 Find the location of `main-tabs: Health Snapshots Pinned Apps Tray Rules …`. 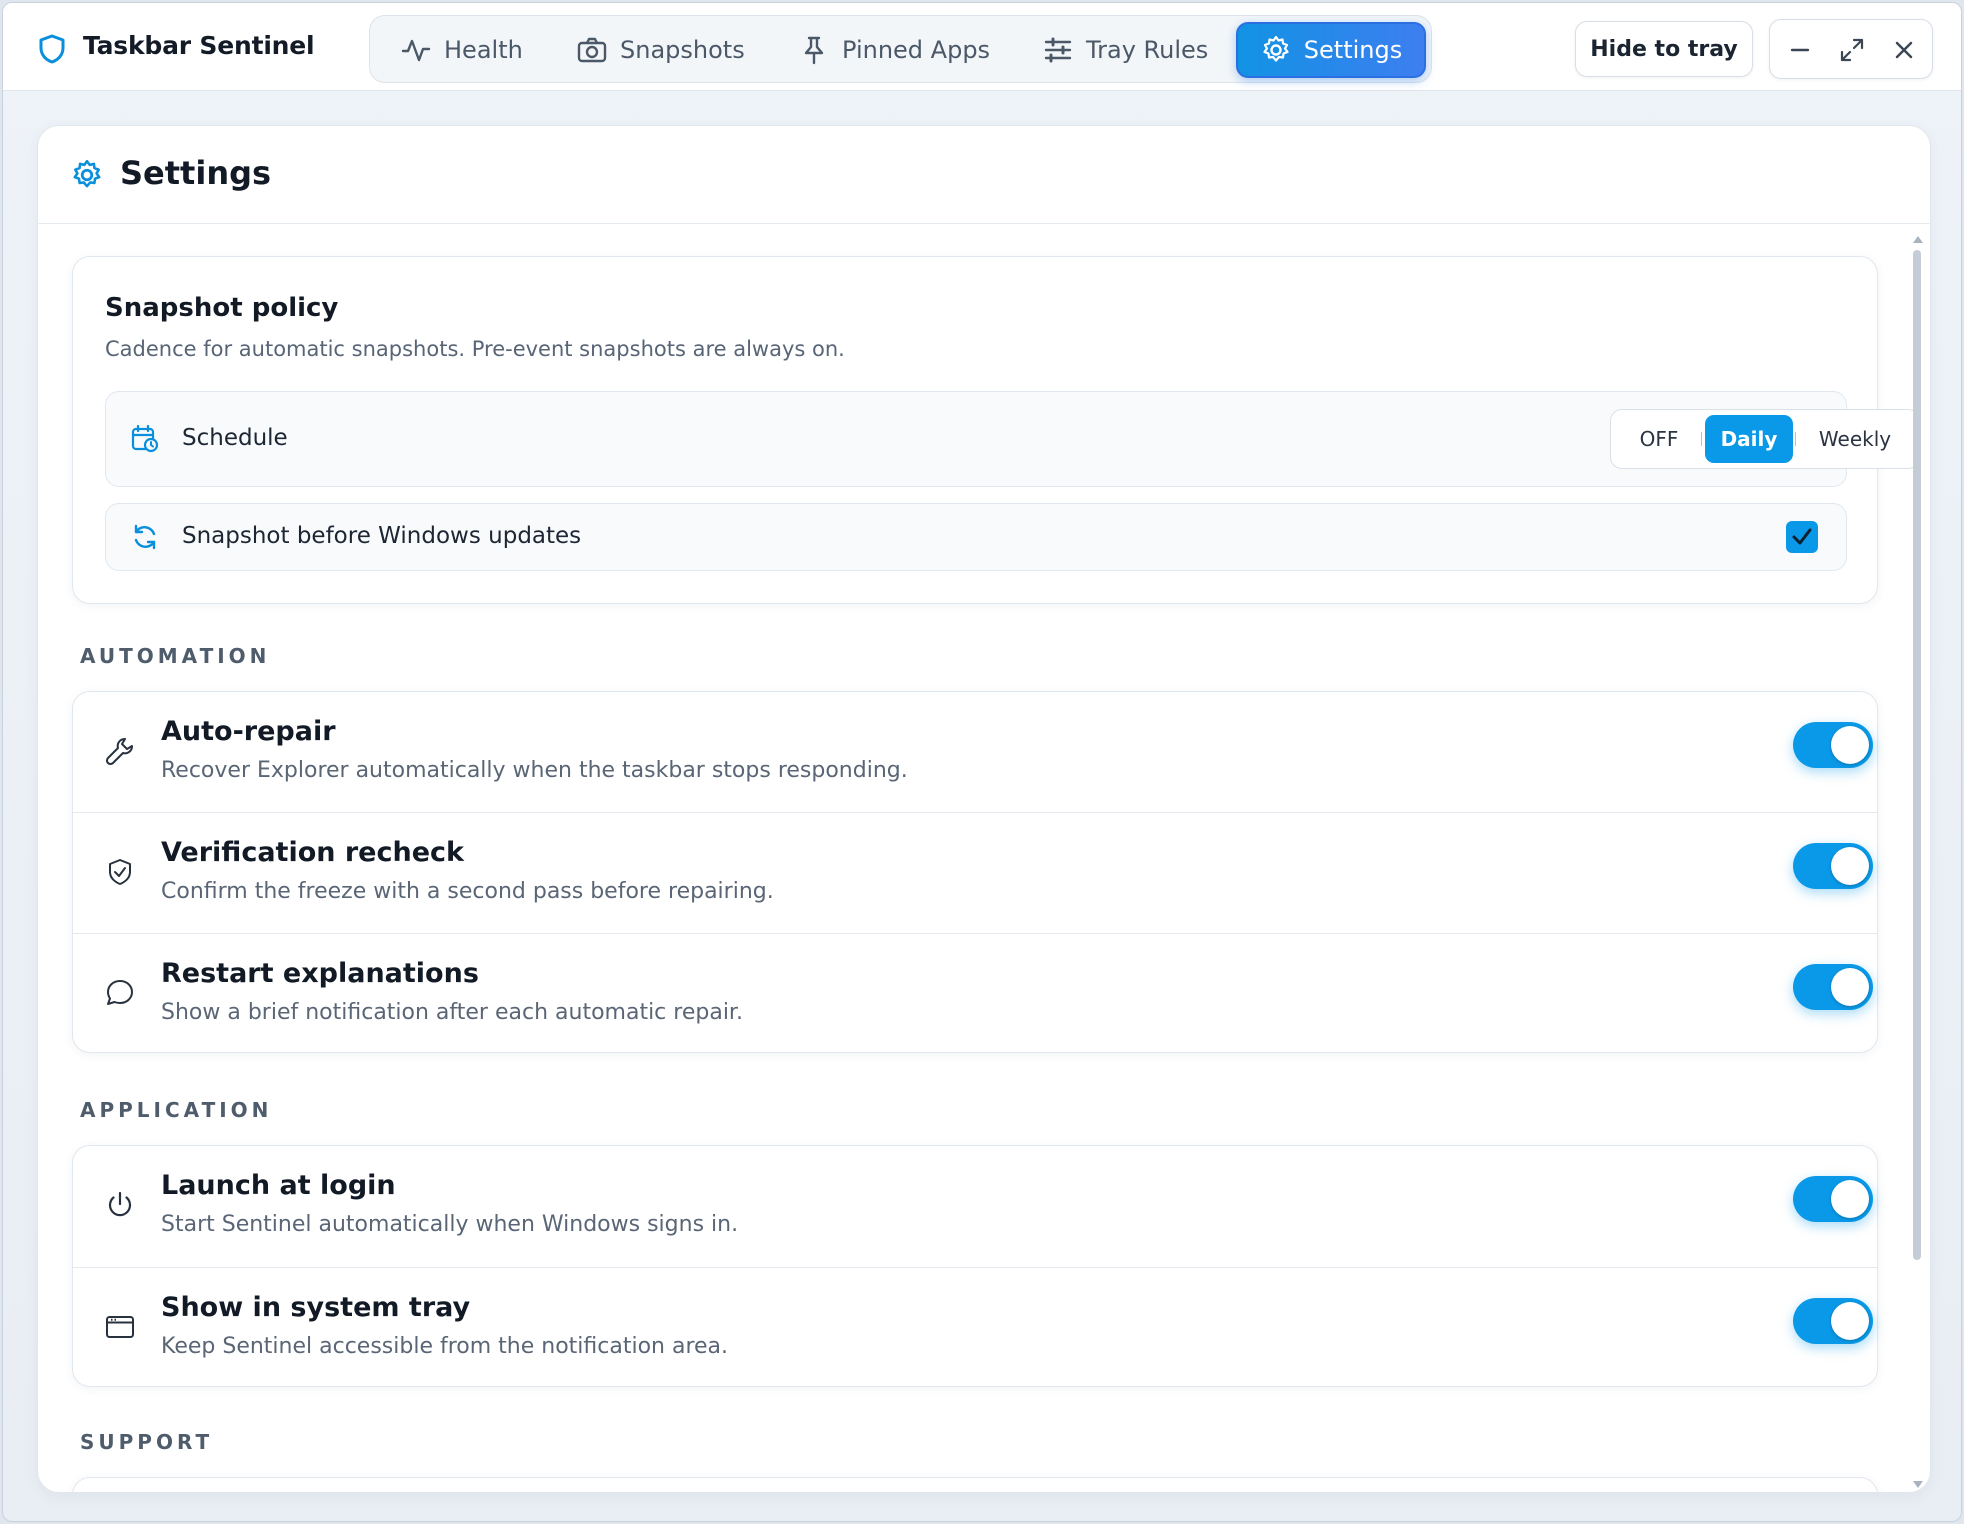

main-tabs: Health Snapshots Pinned Apps Tray Rules … is located at coordinates (900, 49).